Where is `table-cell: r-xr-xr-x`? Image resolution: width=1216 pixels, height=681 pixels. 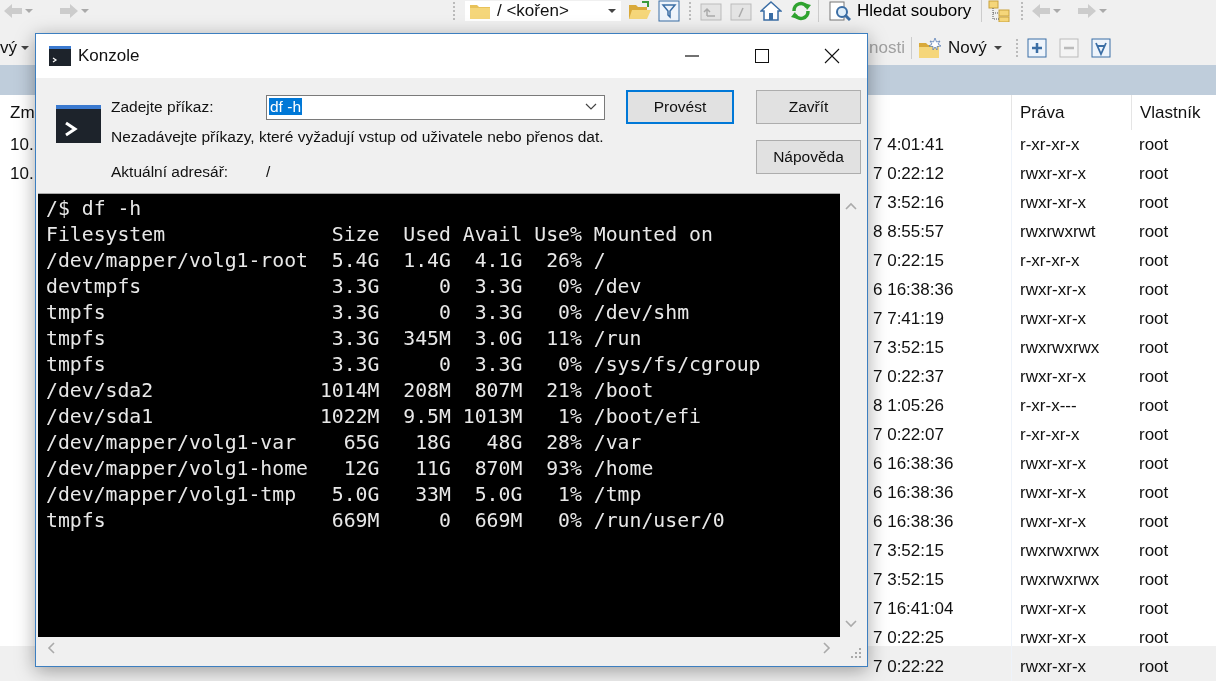
table-cell: r-xr-xr-x is located at coordinates (1071, 144).